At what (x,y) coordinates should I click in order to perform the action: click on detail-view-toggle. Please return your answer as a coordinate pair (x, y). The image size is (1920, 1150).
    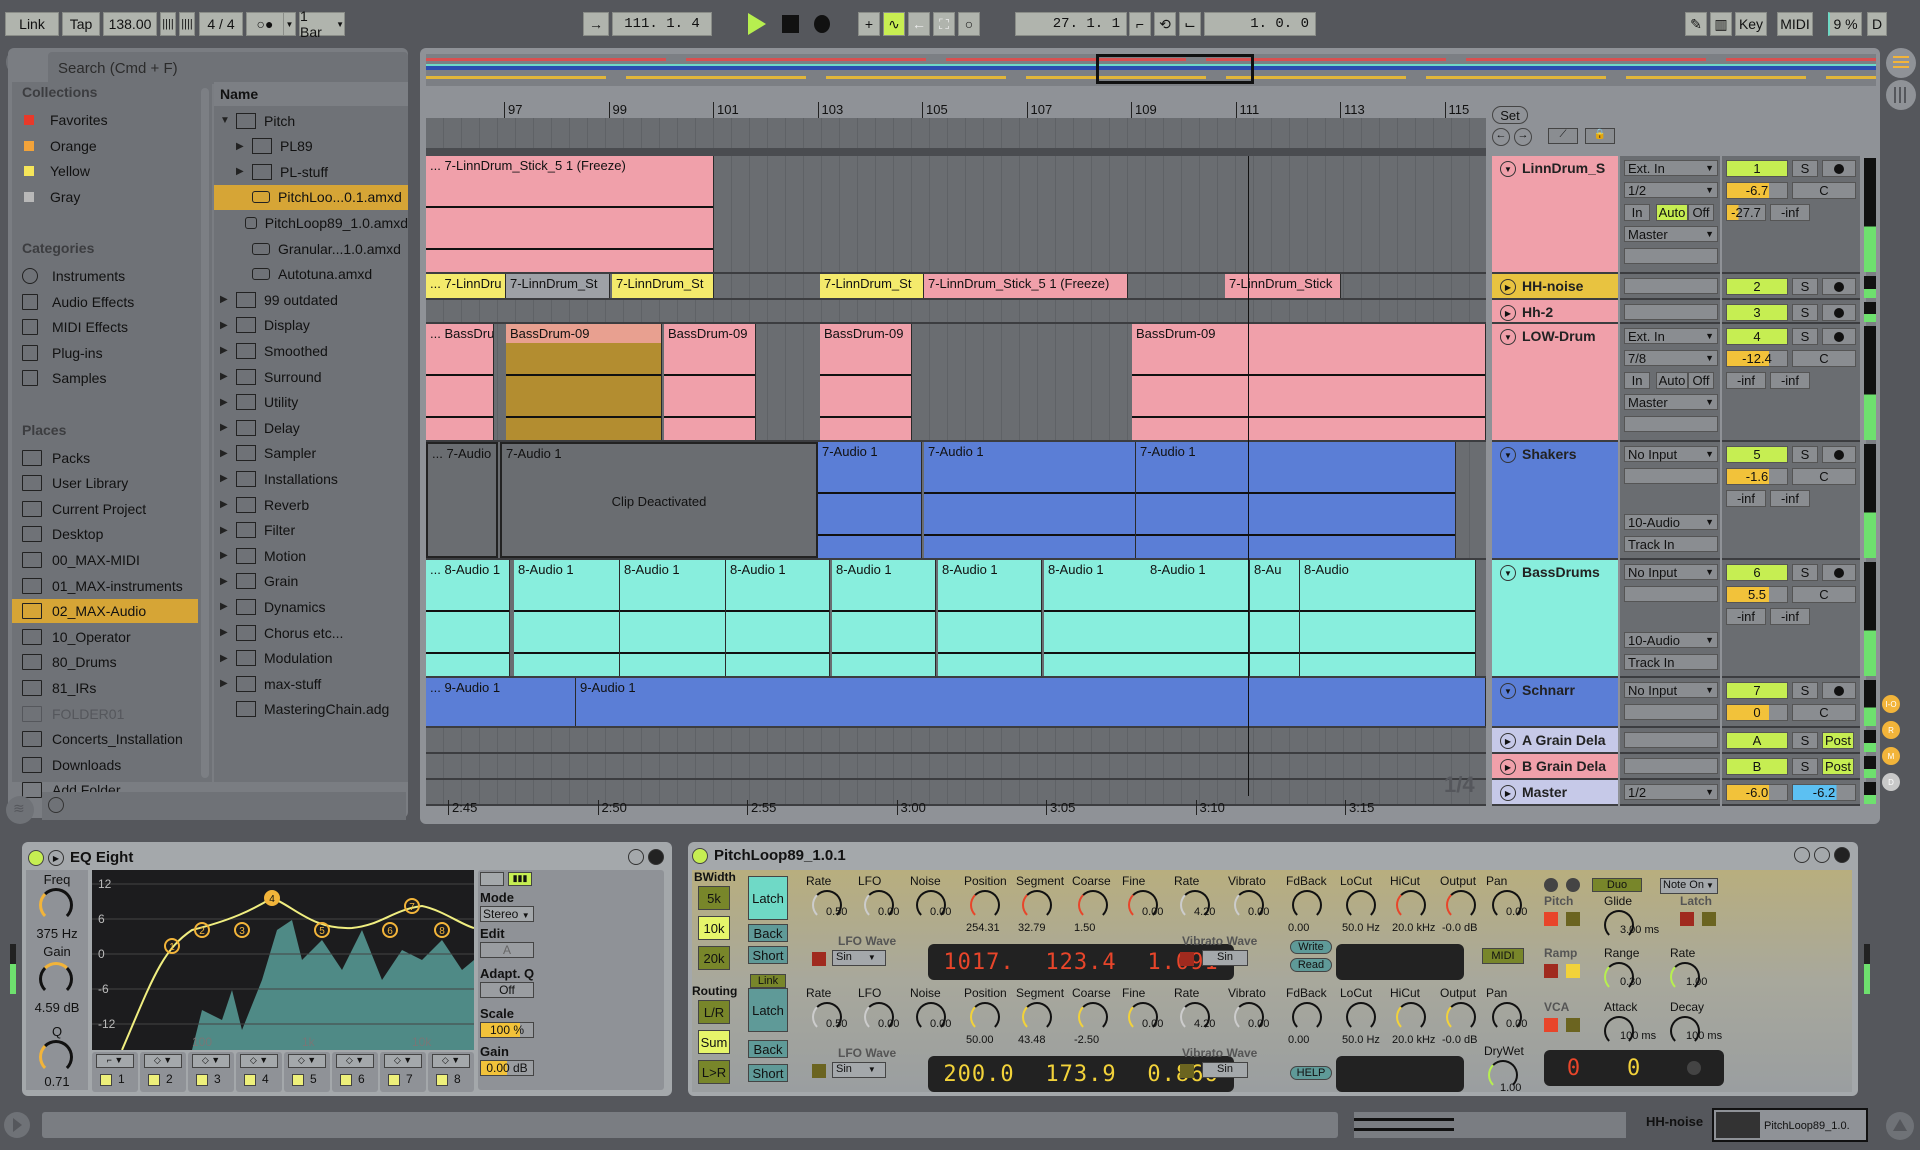
    Looking at the image, I should click on (1900, 1126).